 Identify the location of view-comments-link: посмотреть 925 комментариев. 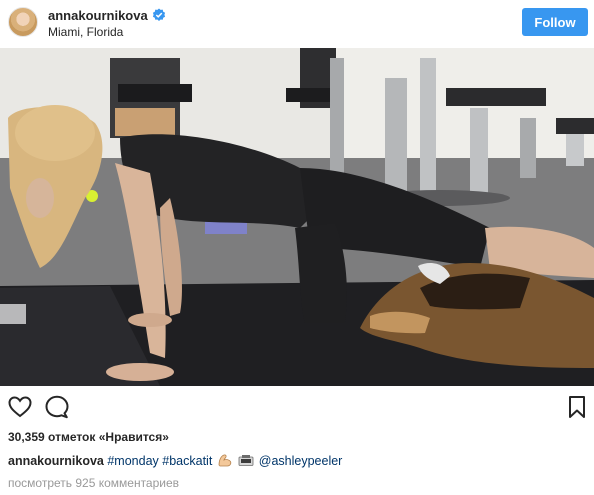
(93, 483).